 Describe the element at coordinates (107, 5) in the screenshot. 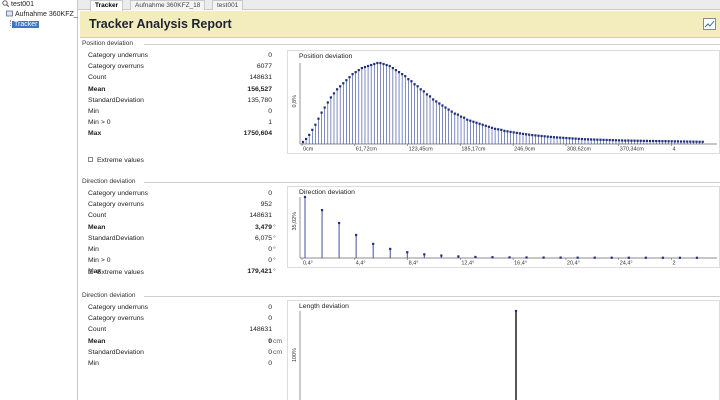

I see `tab-tracker: Tracker` at that location.